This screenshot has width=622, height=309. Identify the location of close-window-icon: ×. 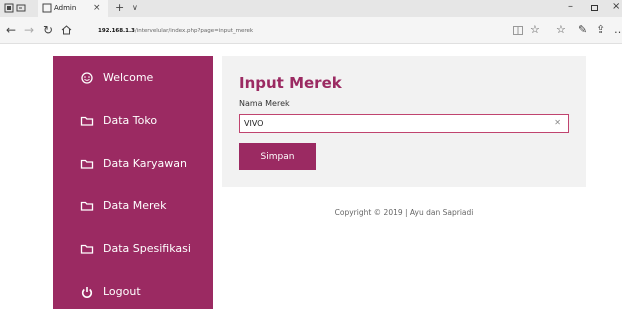
(616, 7).